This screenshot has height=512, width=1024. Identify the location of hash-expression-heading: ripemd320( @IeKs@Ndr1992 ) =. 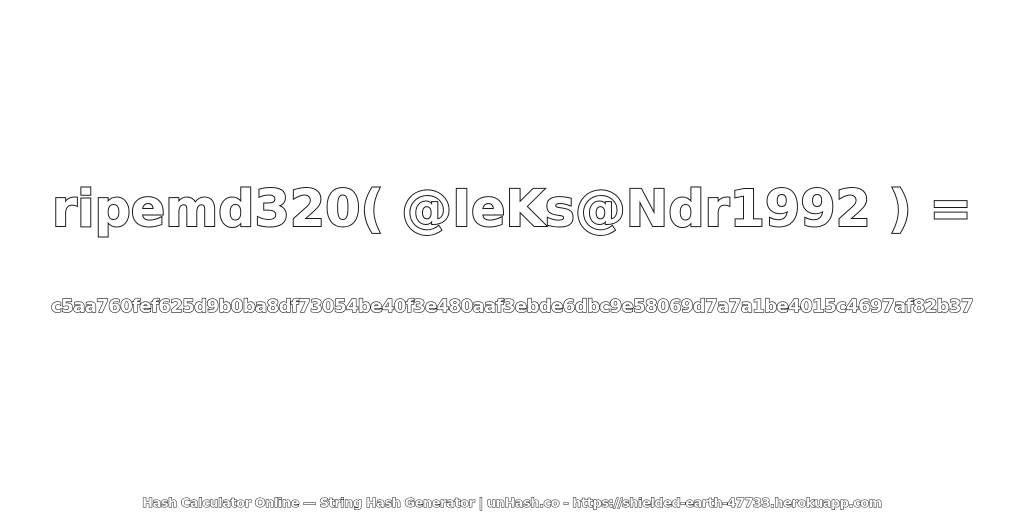
(512, 208).